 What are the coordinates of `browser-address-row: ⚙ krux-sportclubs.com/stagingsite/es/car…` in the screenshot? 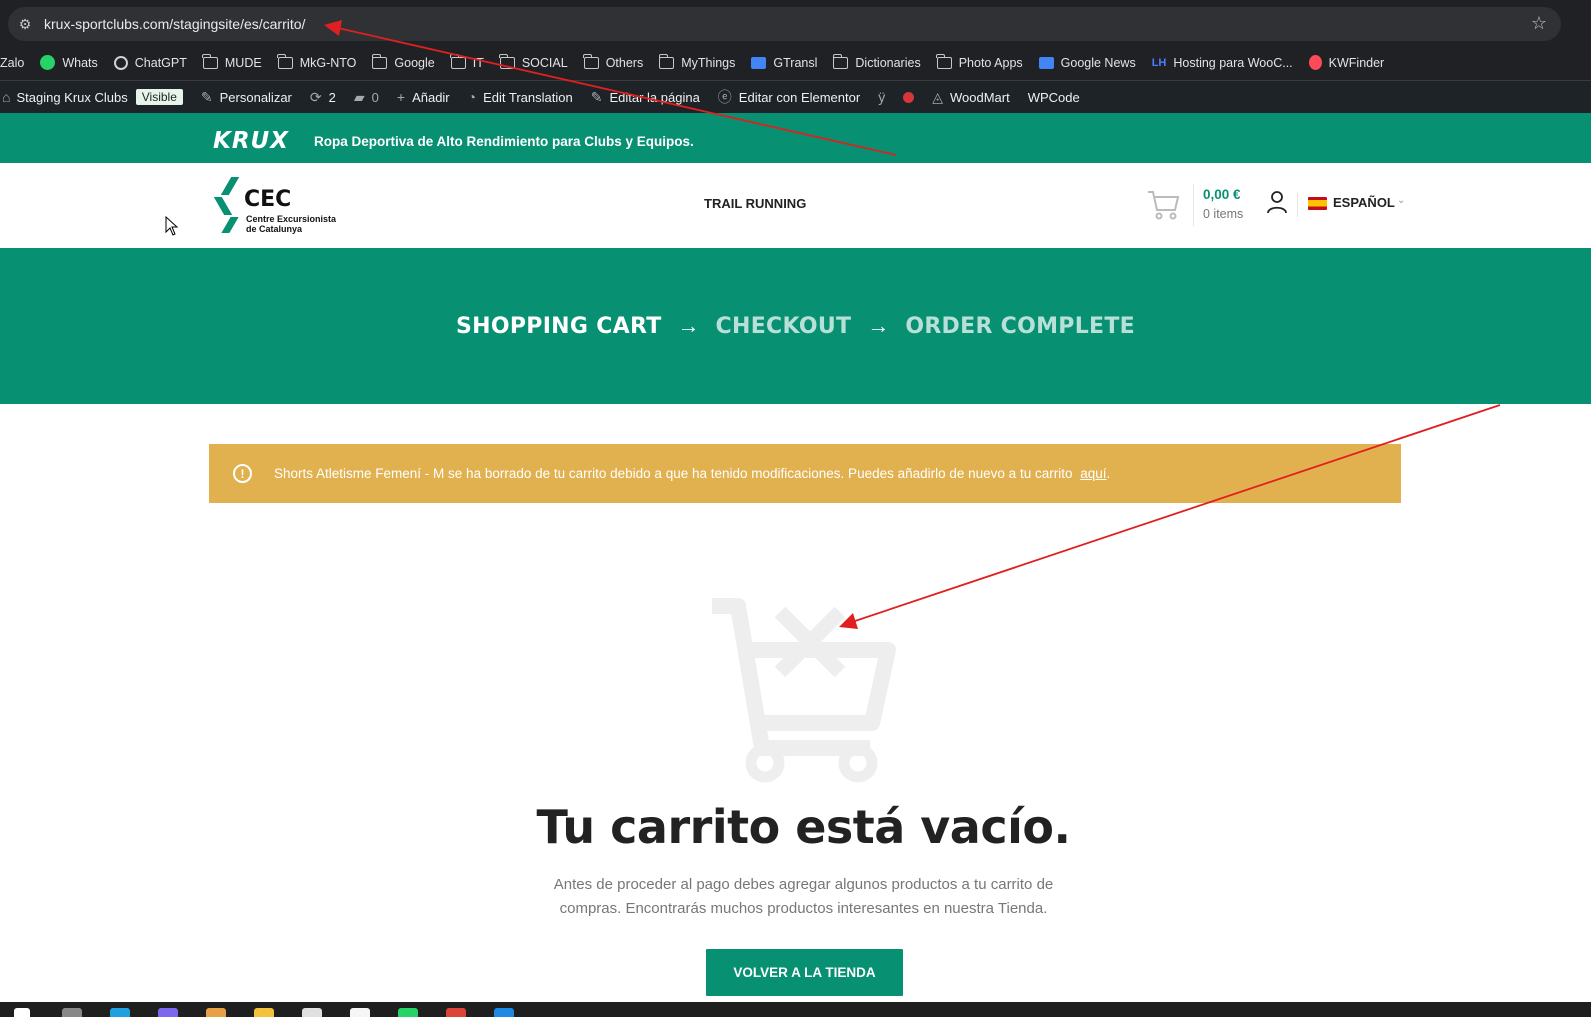 It's located at (795, 22).